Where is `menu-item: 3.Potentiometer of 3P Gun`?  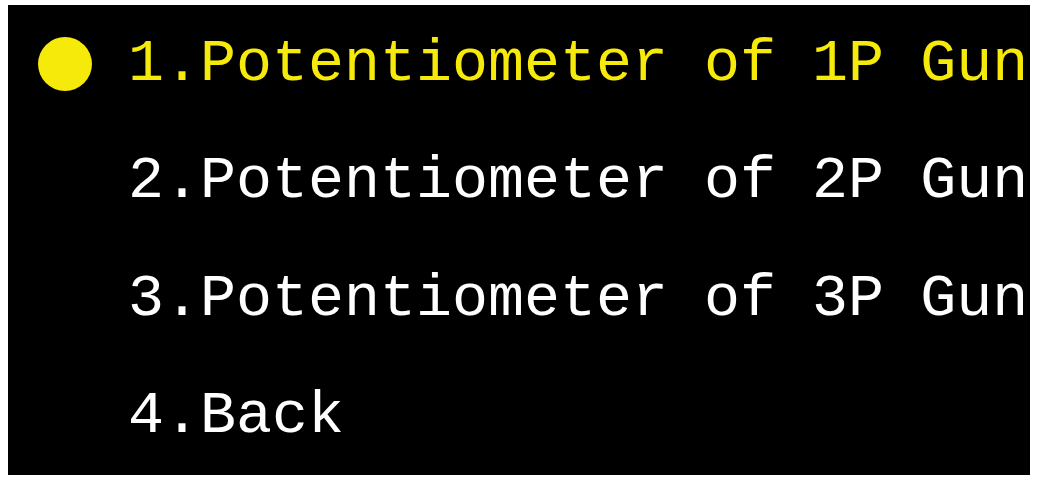
menu-item: 3.Potentiometer of 3P Gun is located at coordinates (578, 298).